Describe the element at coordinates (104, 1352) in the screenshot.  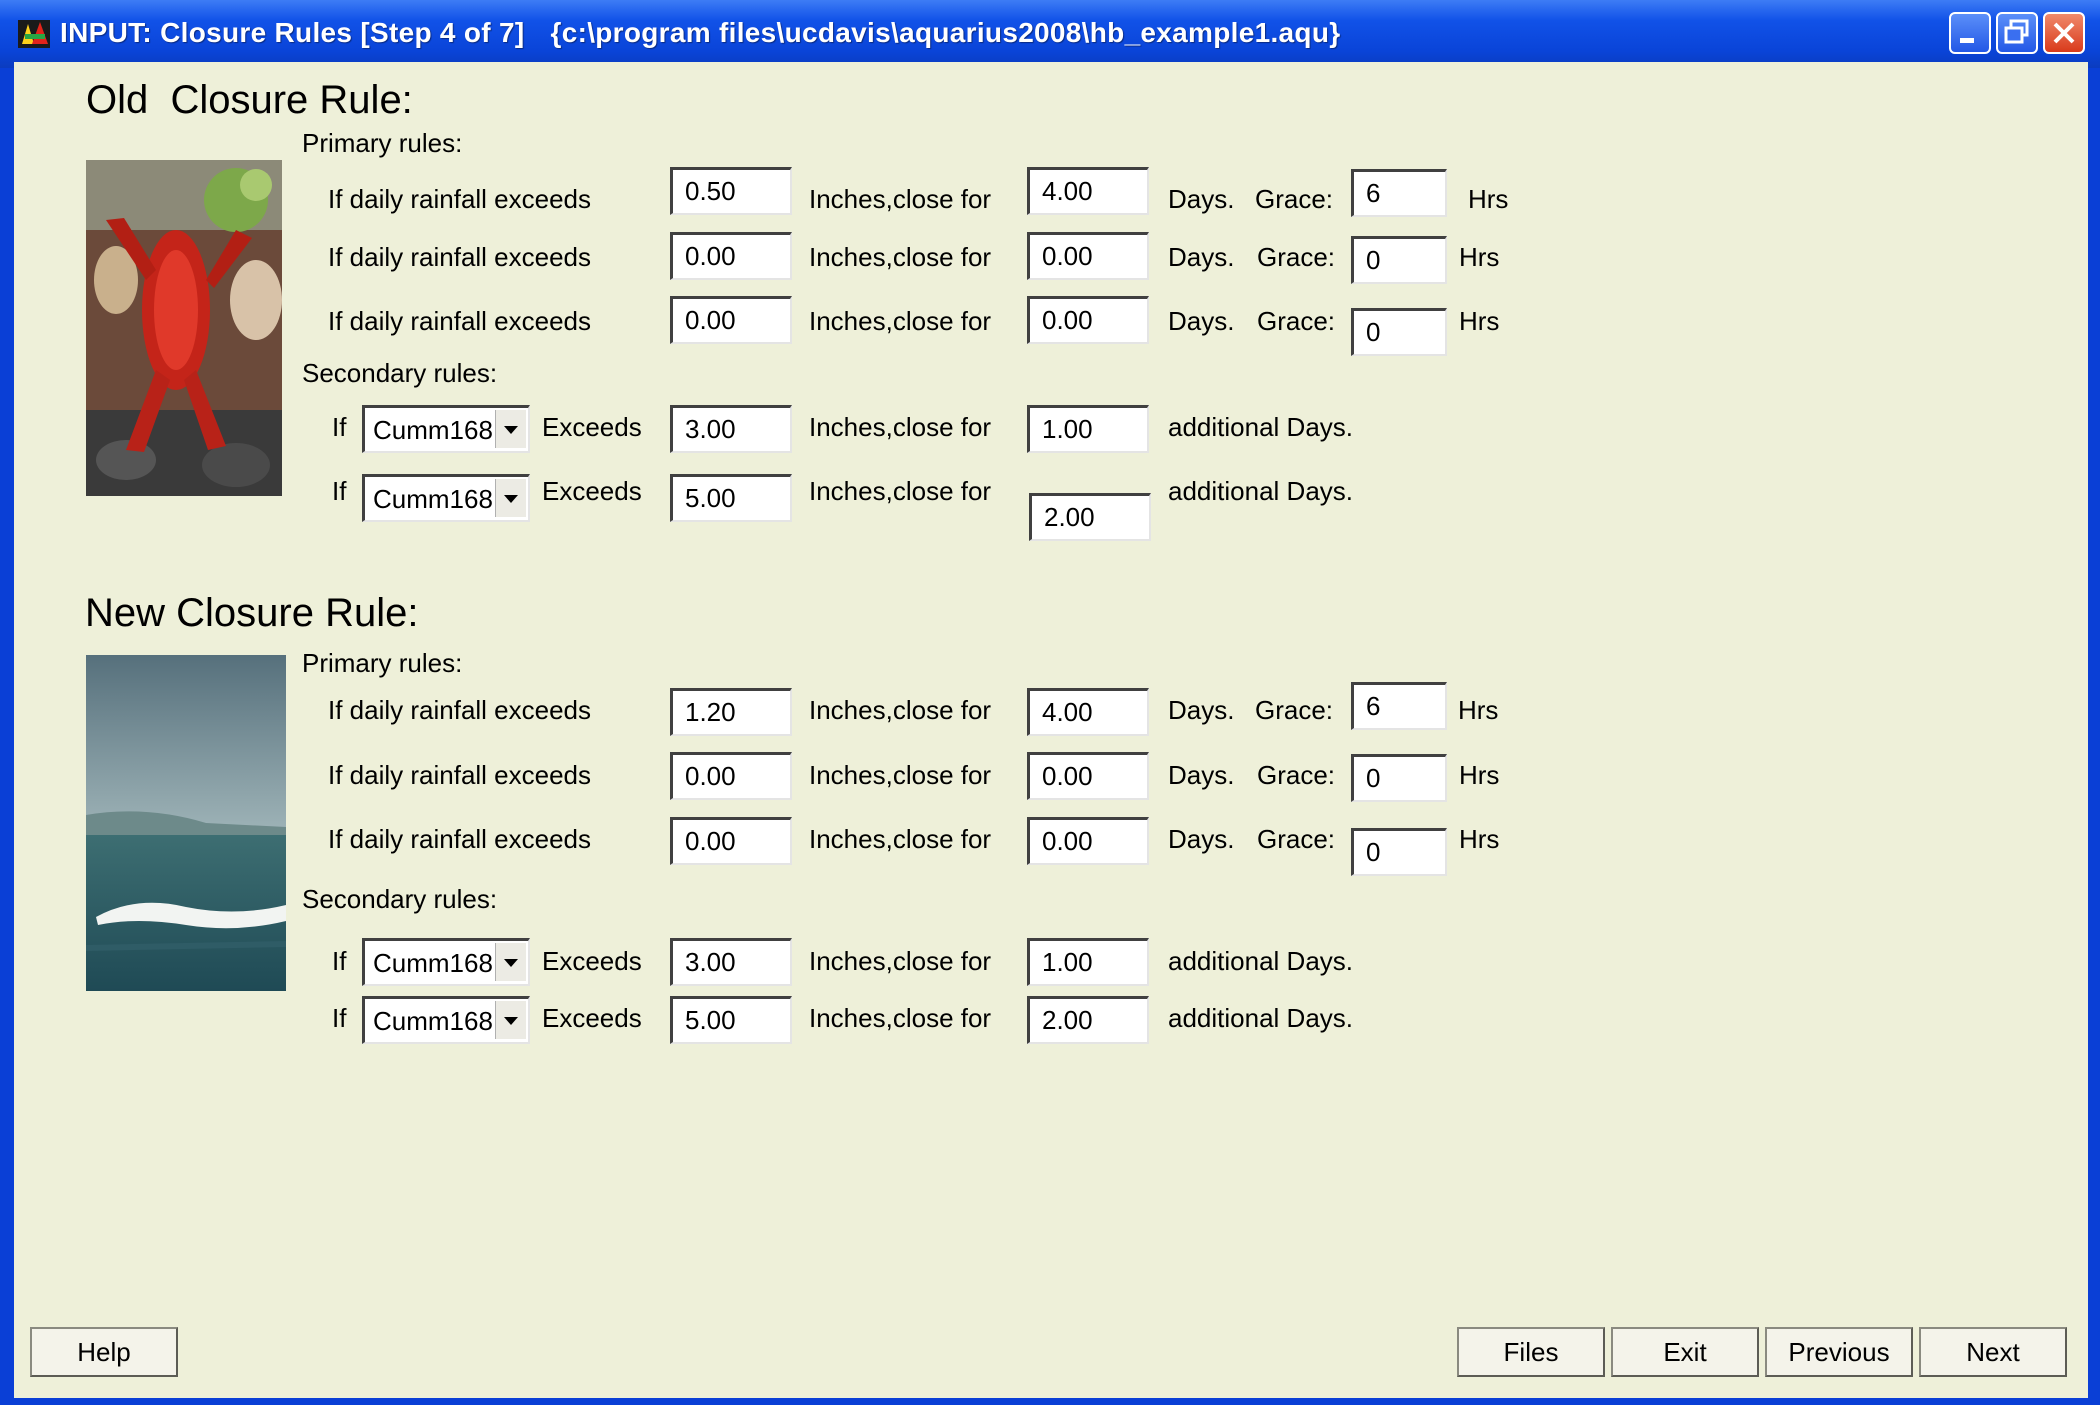
I see `help-button: Help` at that location.